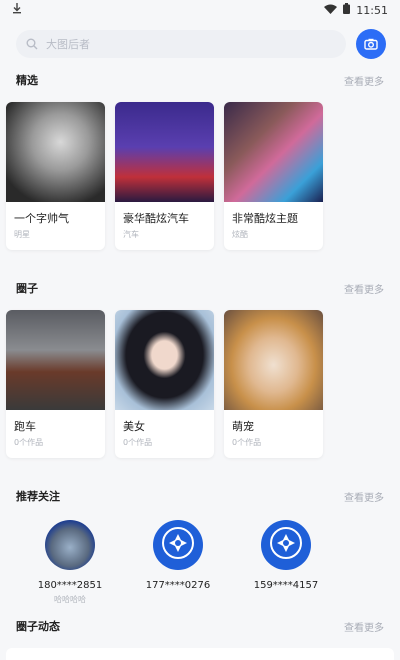 The width and height of the screenshot is (400, 660). What do you see at coordinates (372, 10) in the screenshot?
I see `status-time: 11:51` at bounding box center [372, 10].